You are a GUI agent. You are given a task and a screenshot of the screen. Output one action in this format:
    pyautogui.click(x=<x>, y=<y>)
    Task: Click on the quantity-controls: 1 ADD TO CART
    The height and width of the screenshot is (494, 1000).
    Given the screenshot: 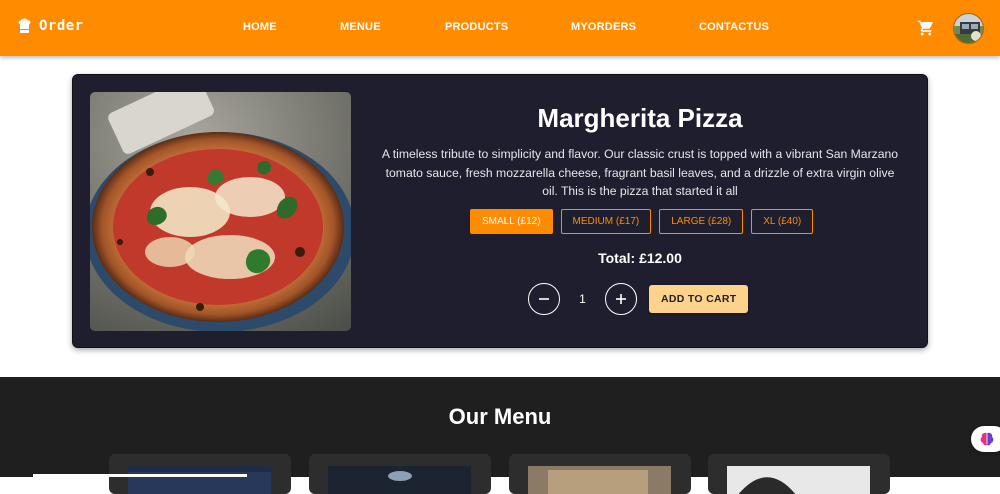 What is the action you would take?
    pyautogui.click(x=638, y=299)
    